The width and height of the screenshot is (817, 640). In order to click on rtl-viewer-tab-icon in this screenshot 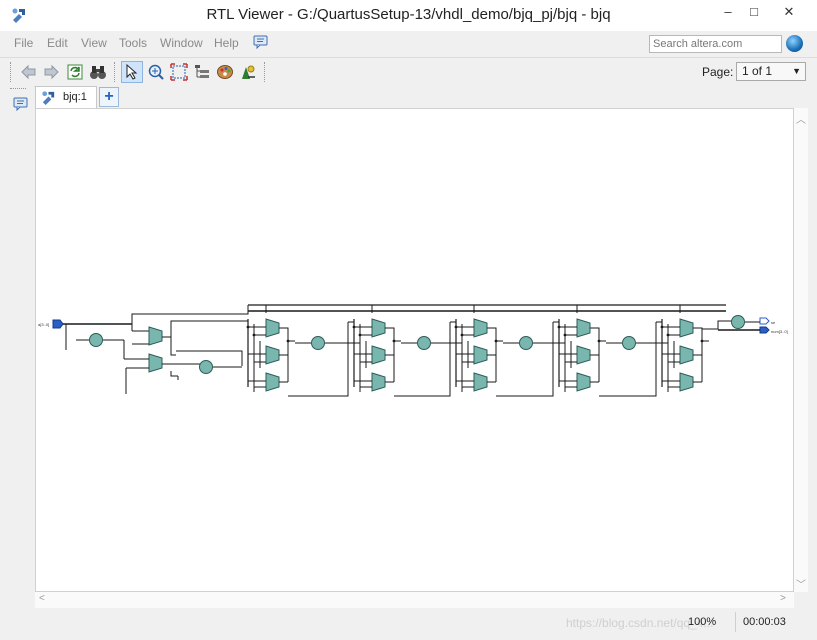, I will do `click(48, 98)`.